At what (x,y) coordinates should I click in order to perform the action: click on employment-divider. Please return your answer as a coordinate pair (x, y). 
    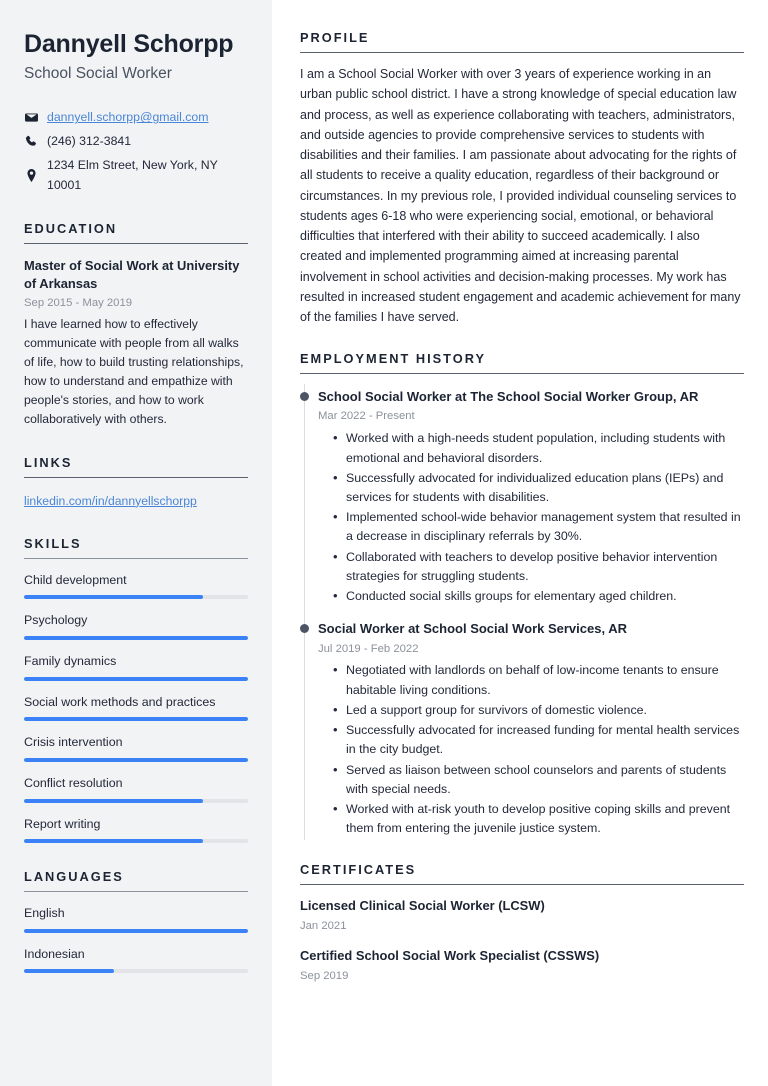
    Looking at the image, I should click on (522, 374).